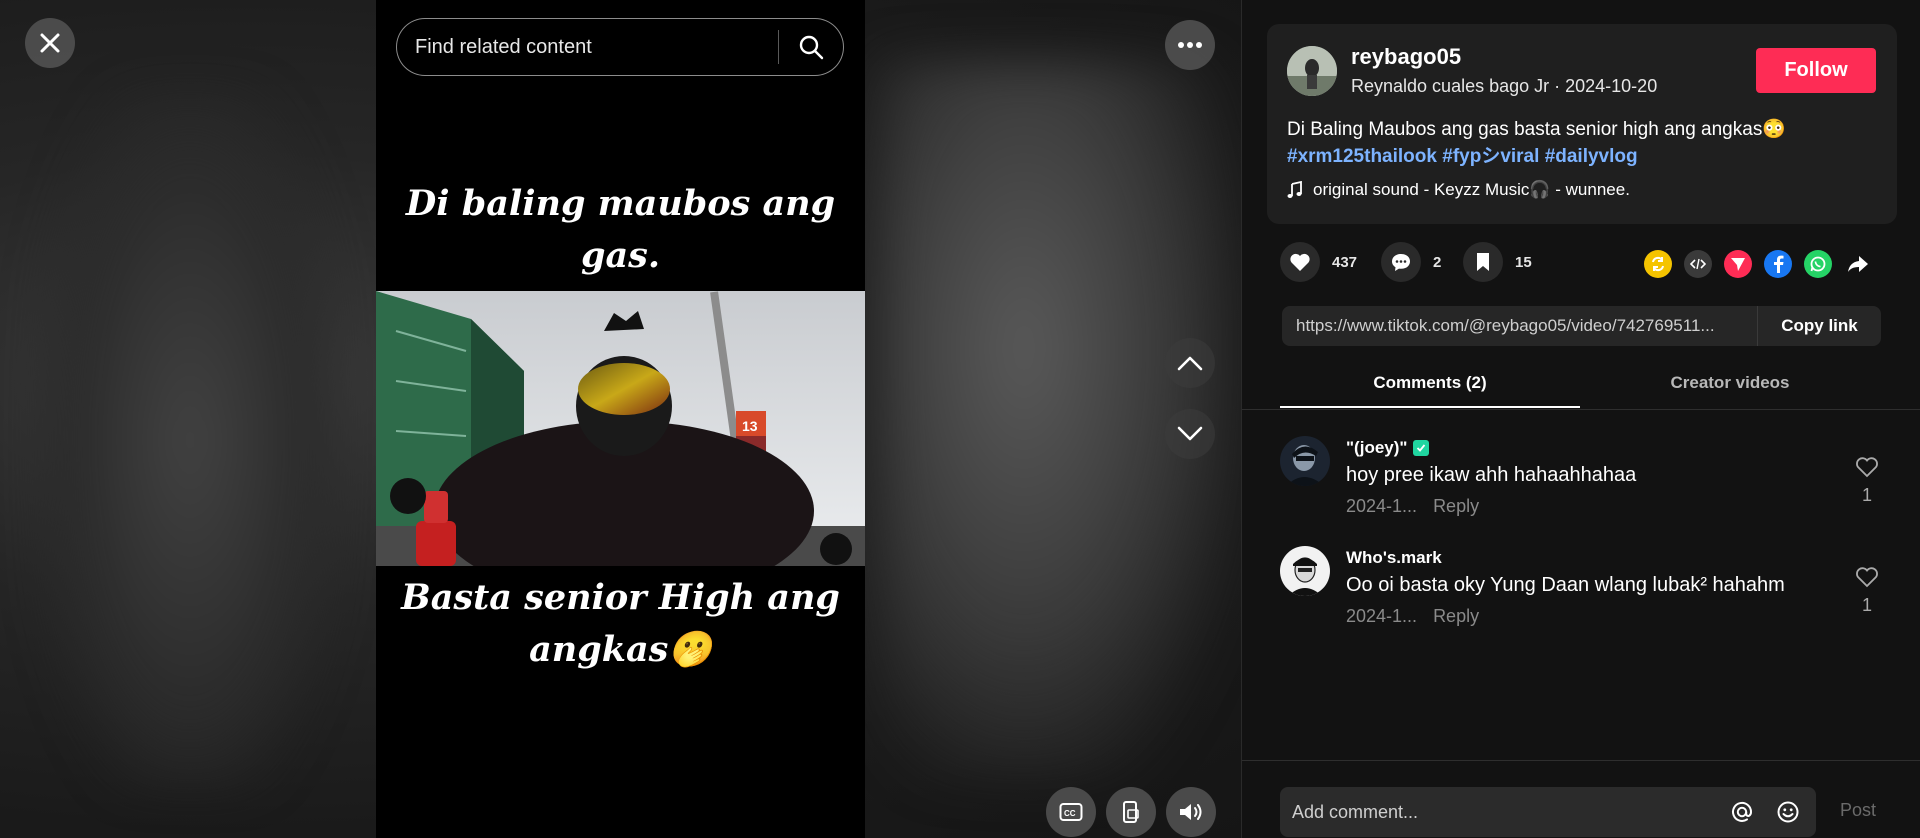  I want to click on mention-button, so click(1742, 812).